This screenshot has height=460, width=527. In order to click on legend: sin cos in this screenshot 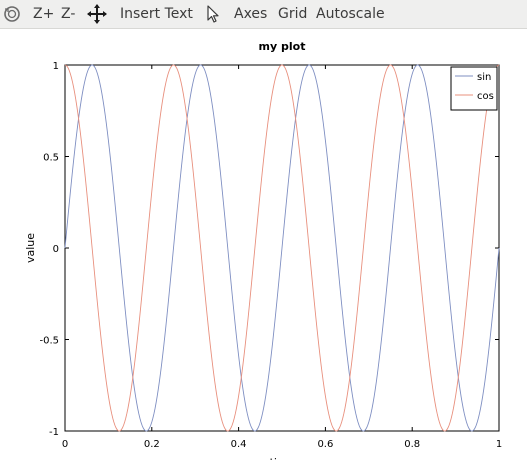, I will do `click(474, 88)`.